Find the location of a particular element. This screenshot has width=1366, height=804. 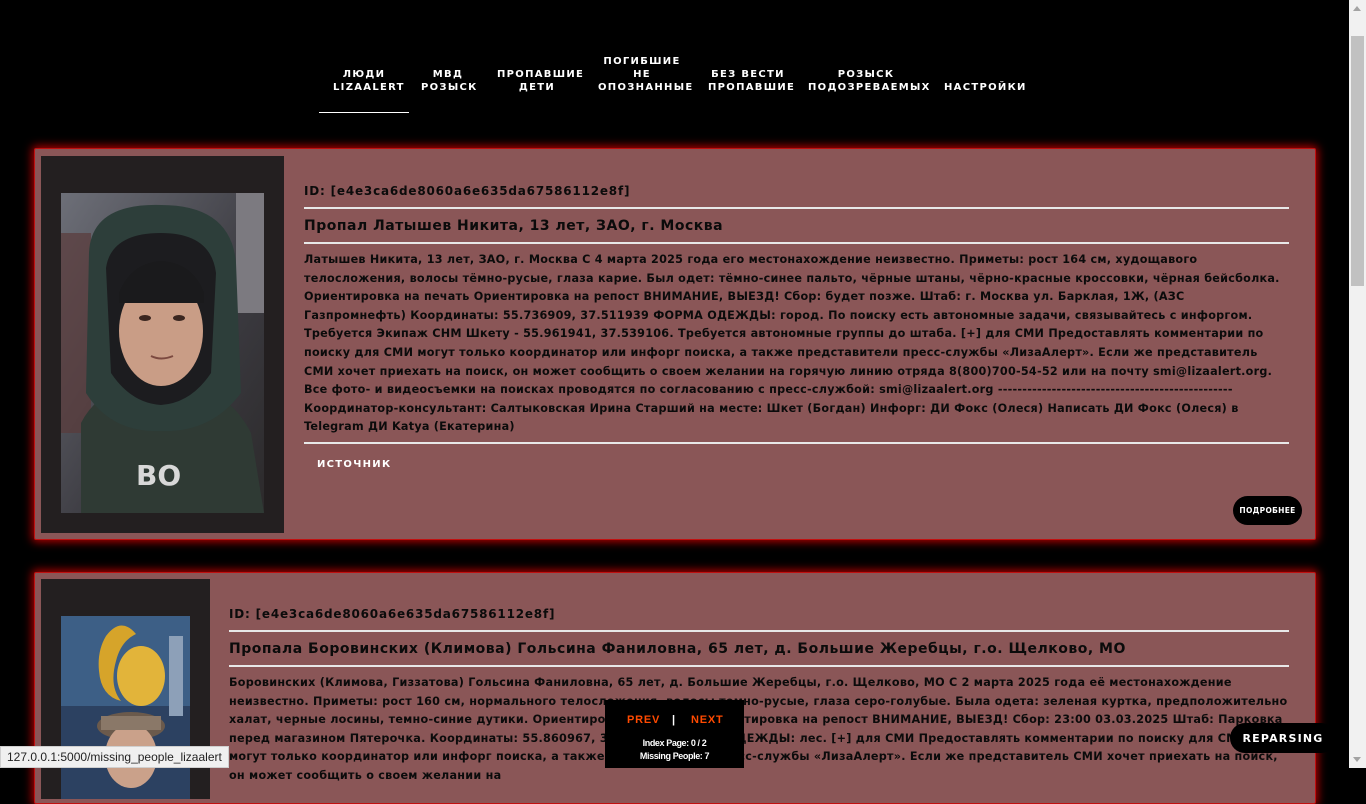

nav-item-dead-unidentified: ПОГИБШИЕ НЕ ОПОЗНАННЫЕ is located at coordinates (645, 74).